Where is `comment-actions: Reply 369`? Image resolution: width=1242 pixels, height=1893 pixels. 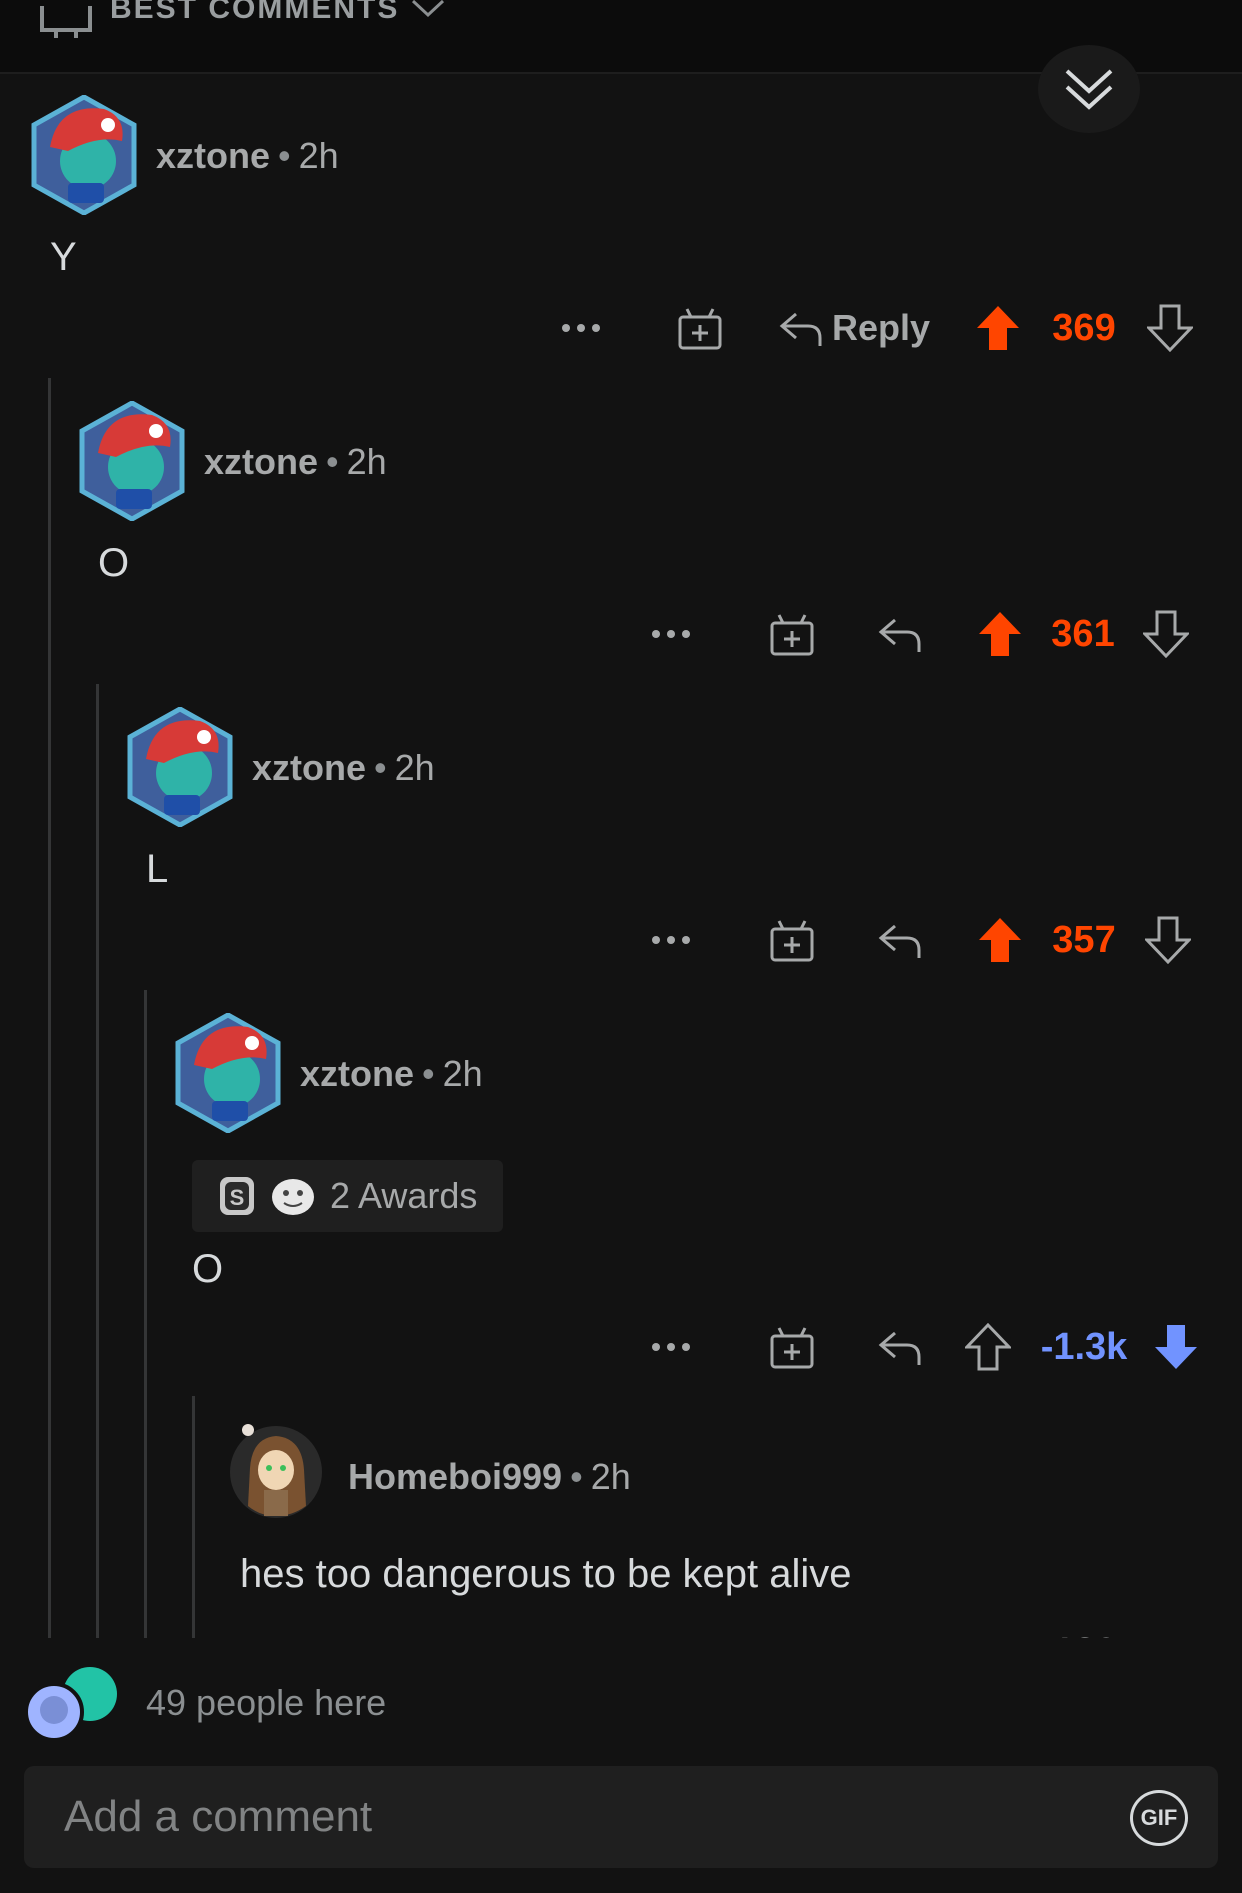 comment-actions: Reply 369 is located at coordinates (621, 328).